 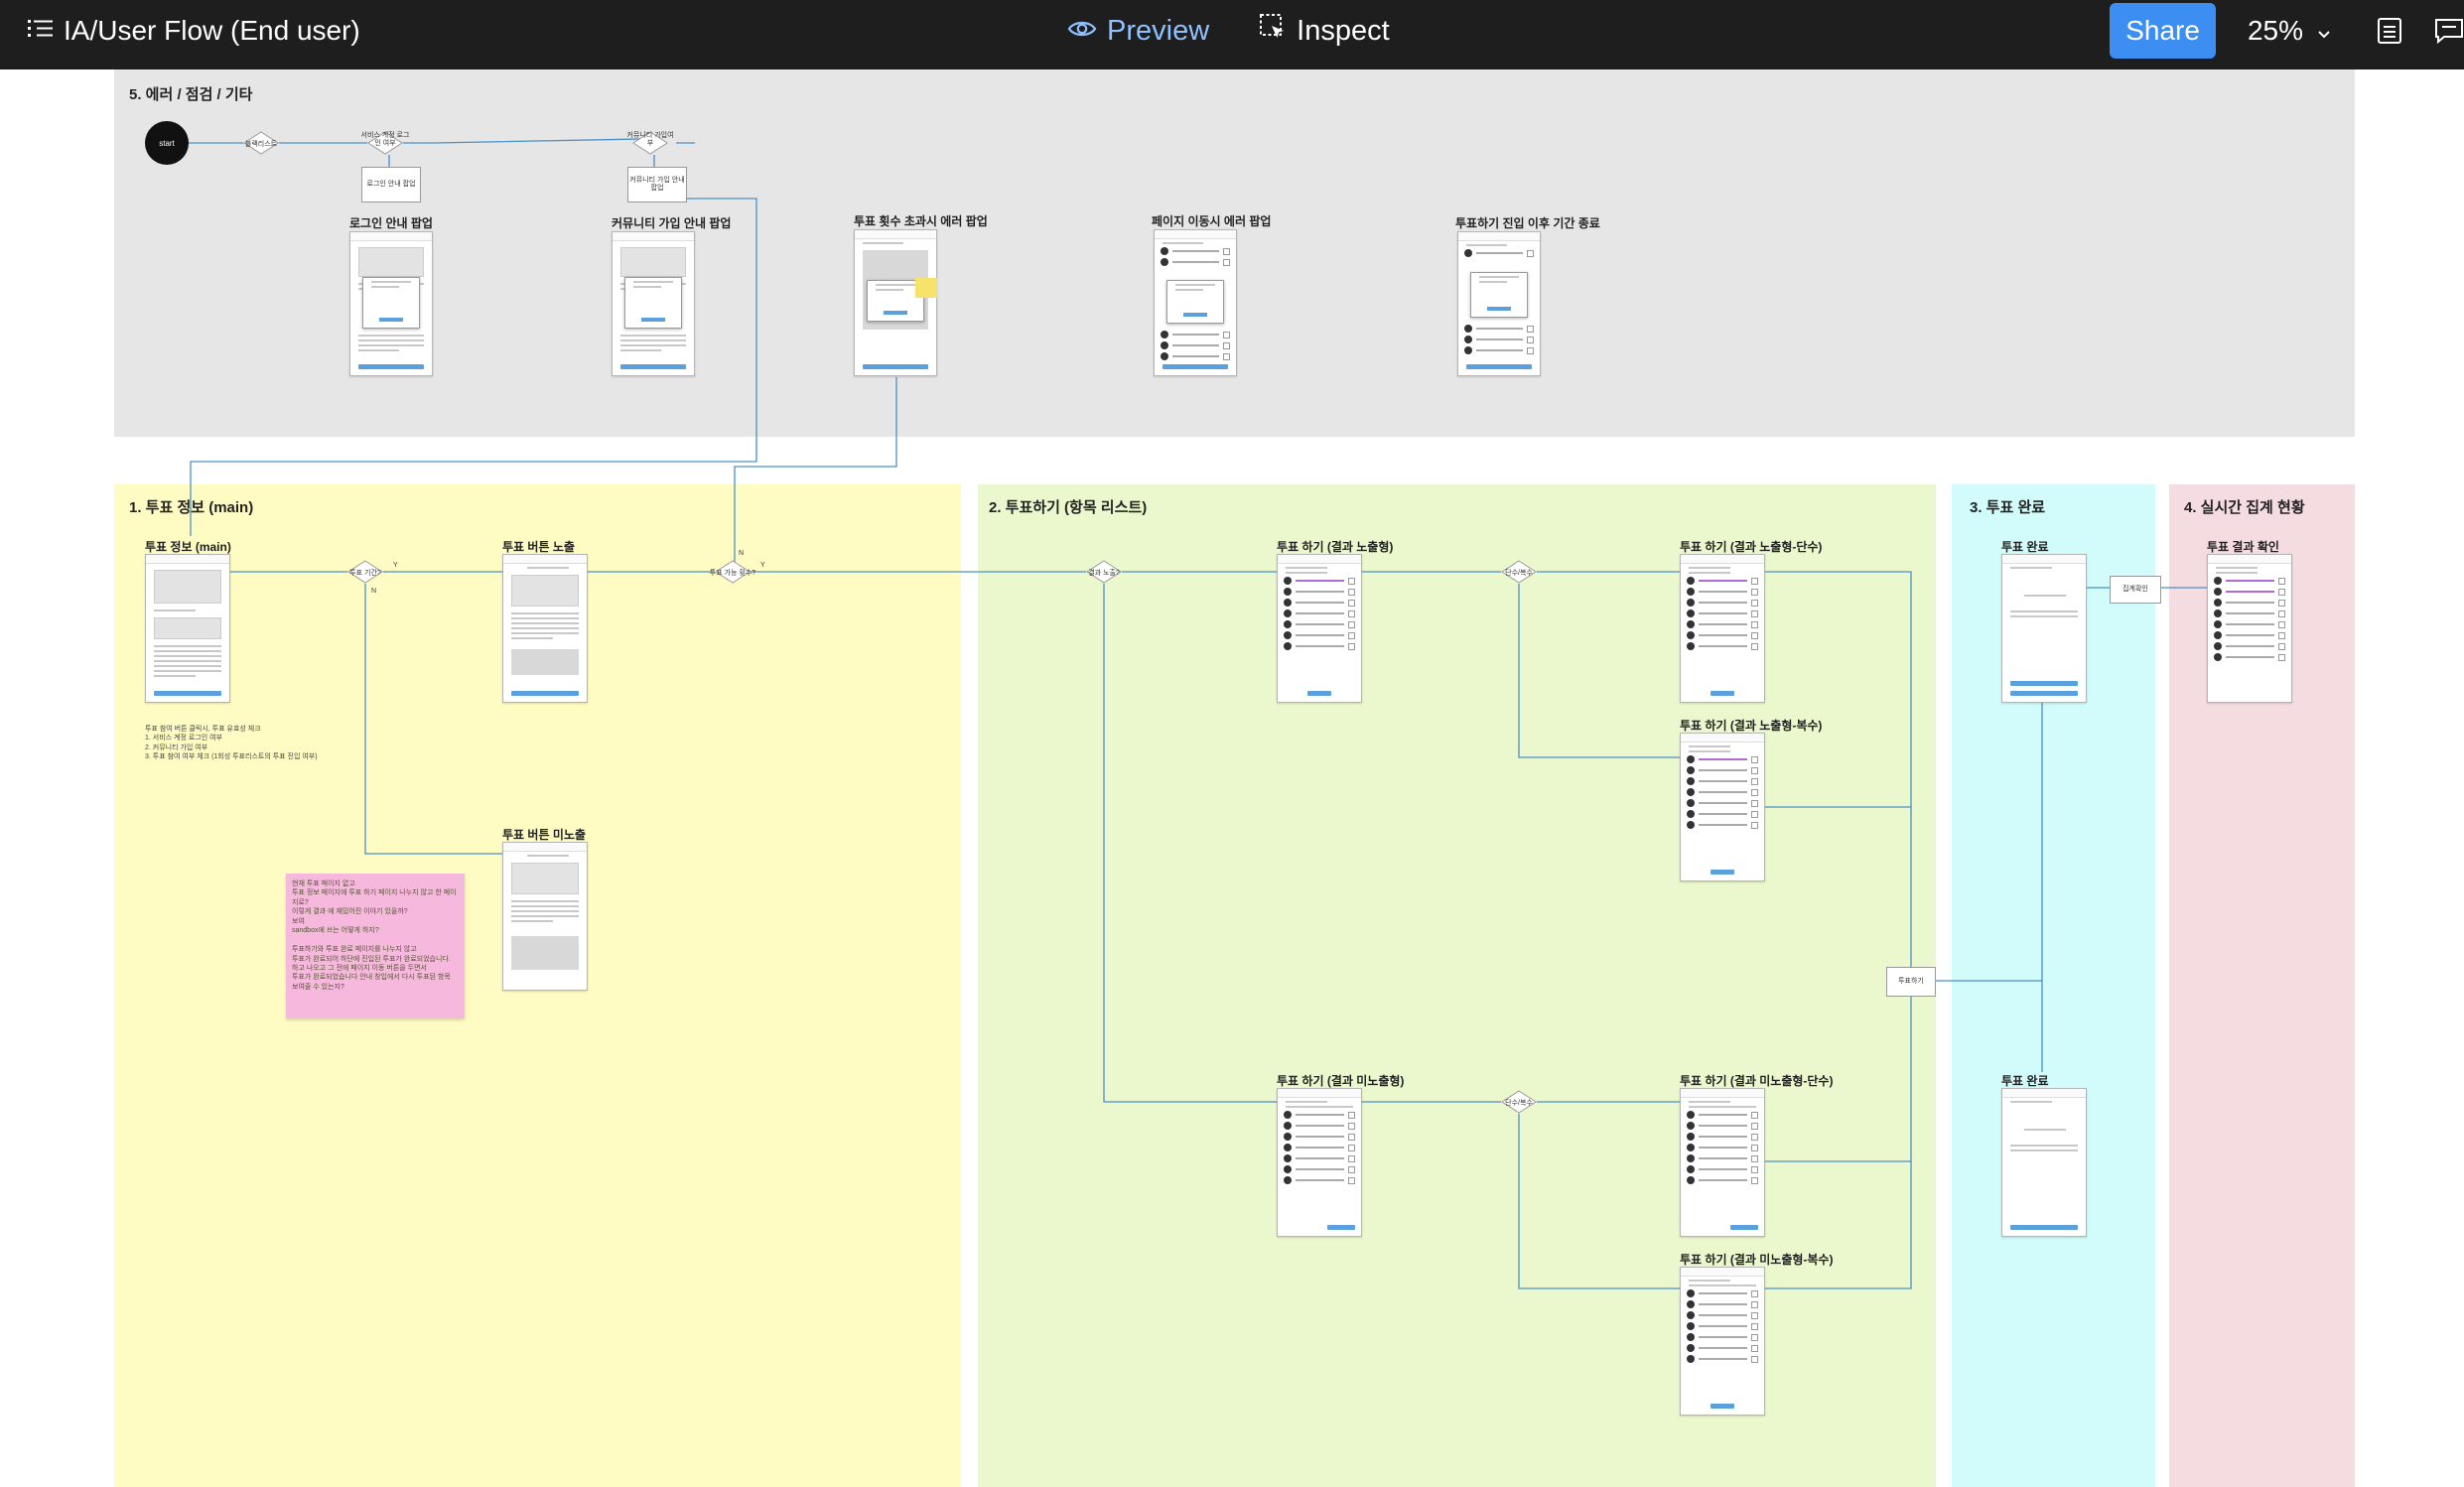 What do you see at coordinates (545, 628) in the screenshot?
I see `frame-vote-button-shown` at bounding box center [545, 628].